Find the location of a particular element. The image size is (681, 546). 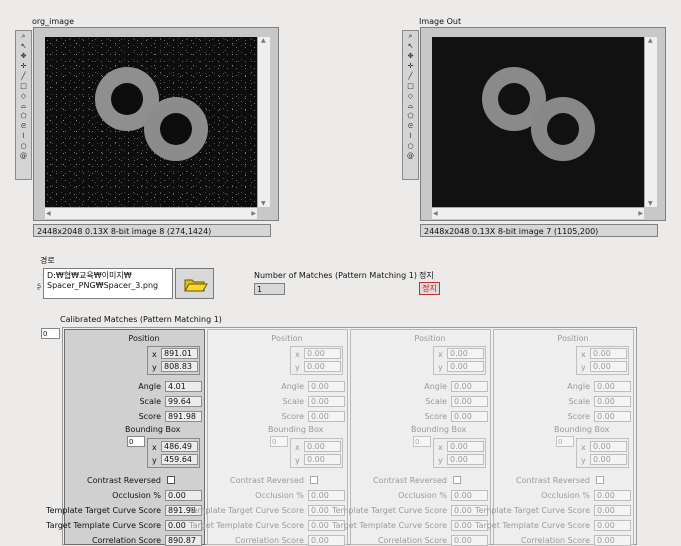

angle-label: Angle is located at coordinates (149, 386).